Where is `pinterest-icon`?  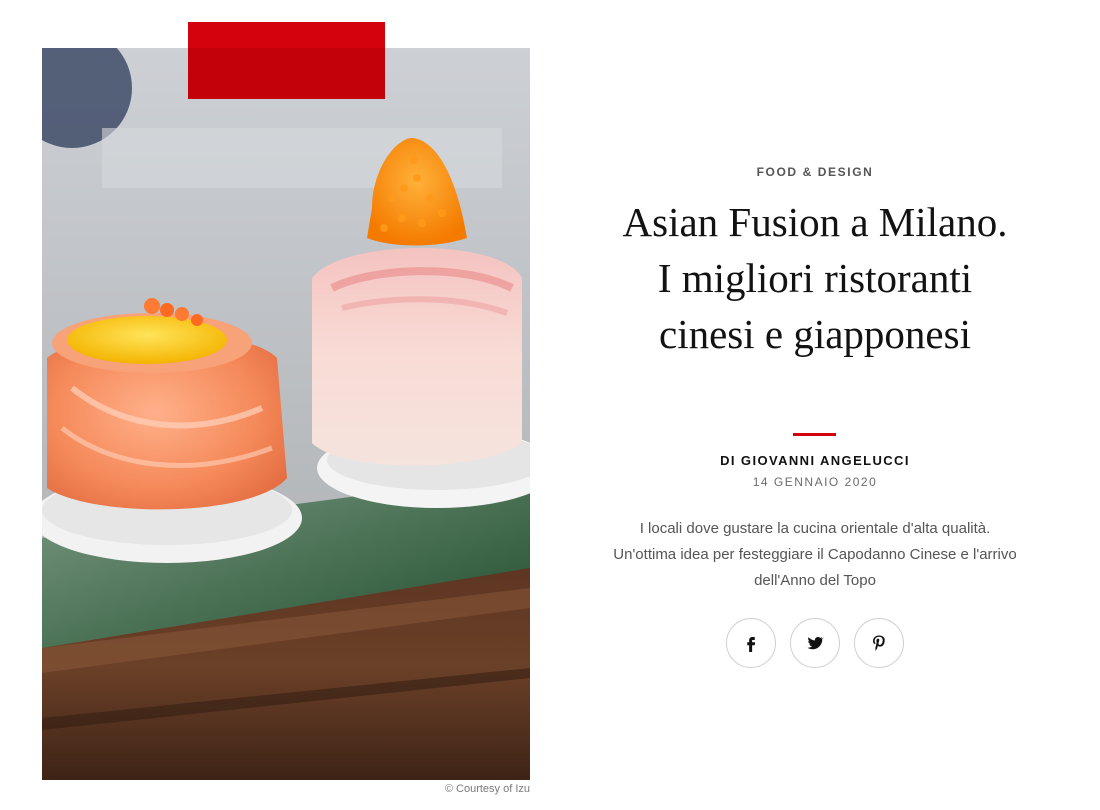 pinterest-icon is located at coordinates (879, 643).